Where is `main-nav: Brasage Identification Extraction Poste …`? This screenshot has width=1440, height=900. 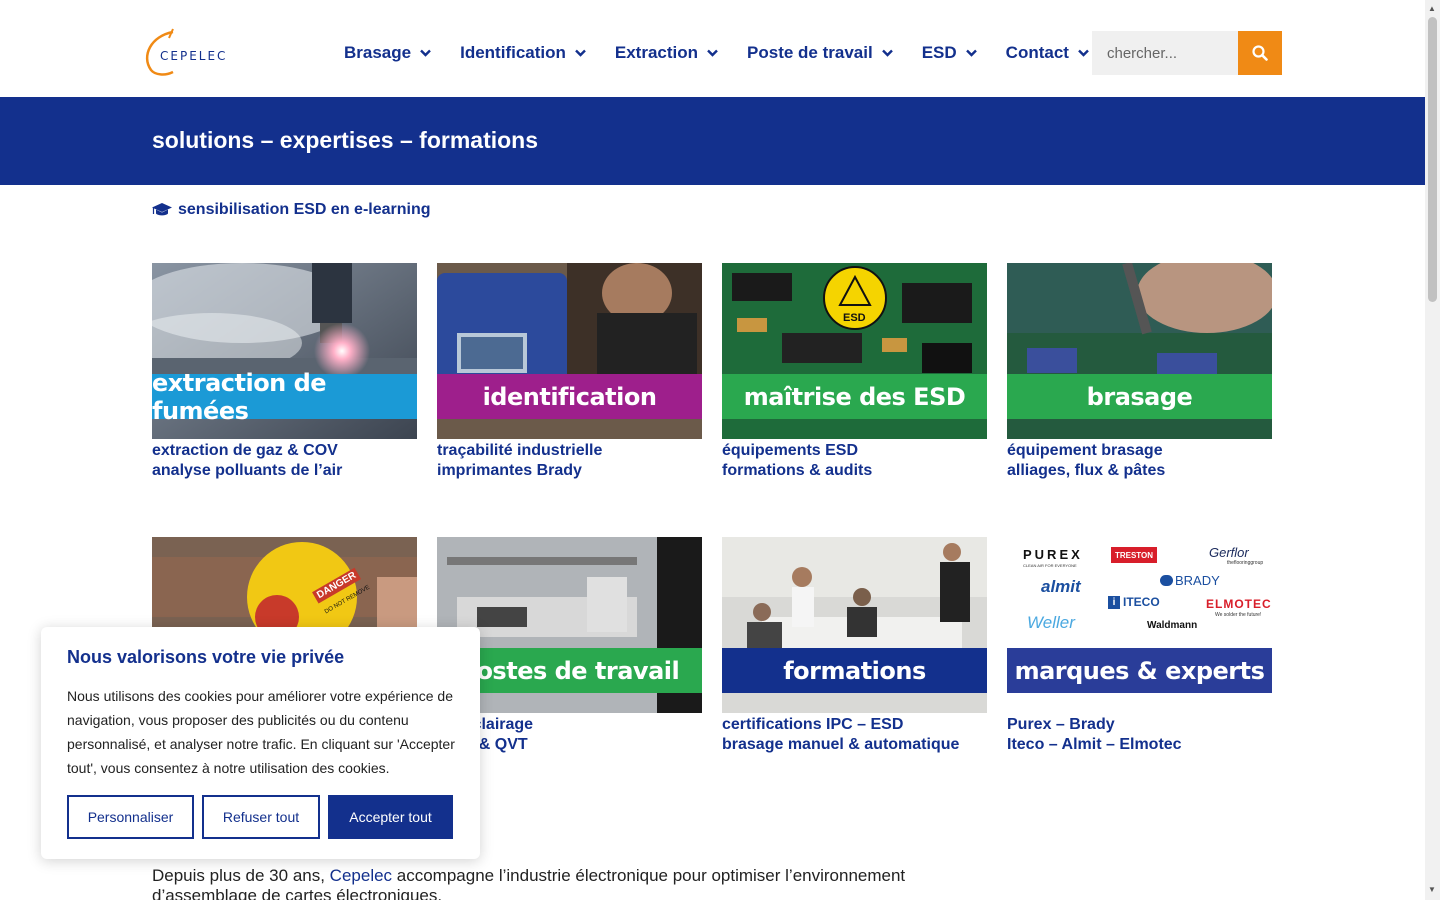
main-nav: Brasage Identification Extraction Poste … is located at coordinates (731, 53).